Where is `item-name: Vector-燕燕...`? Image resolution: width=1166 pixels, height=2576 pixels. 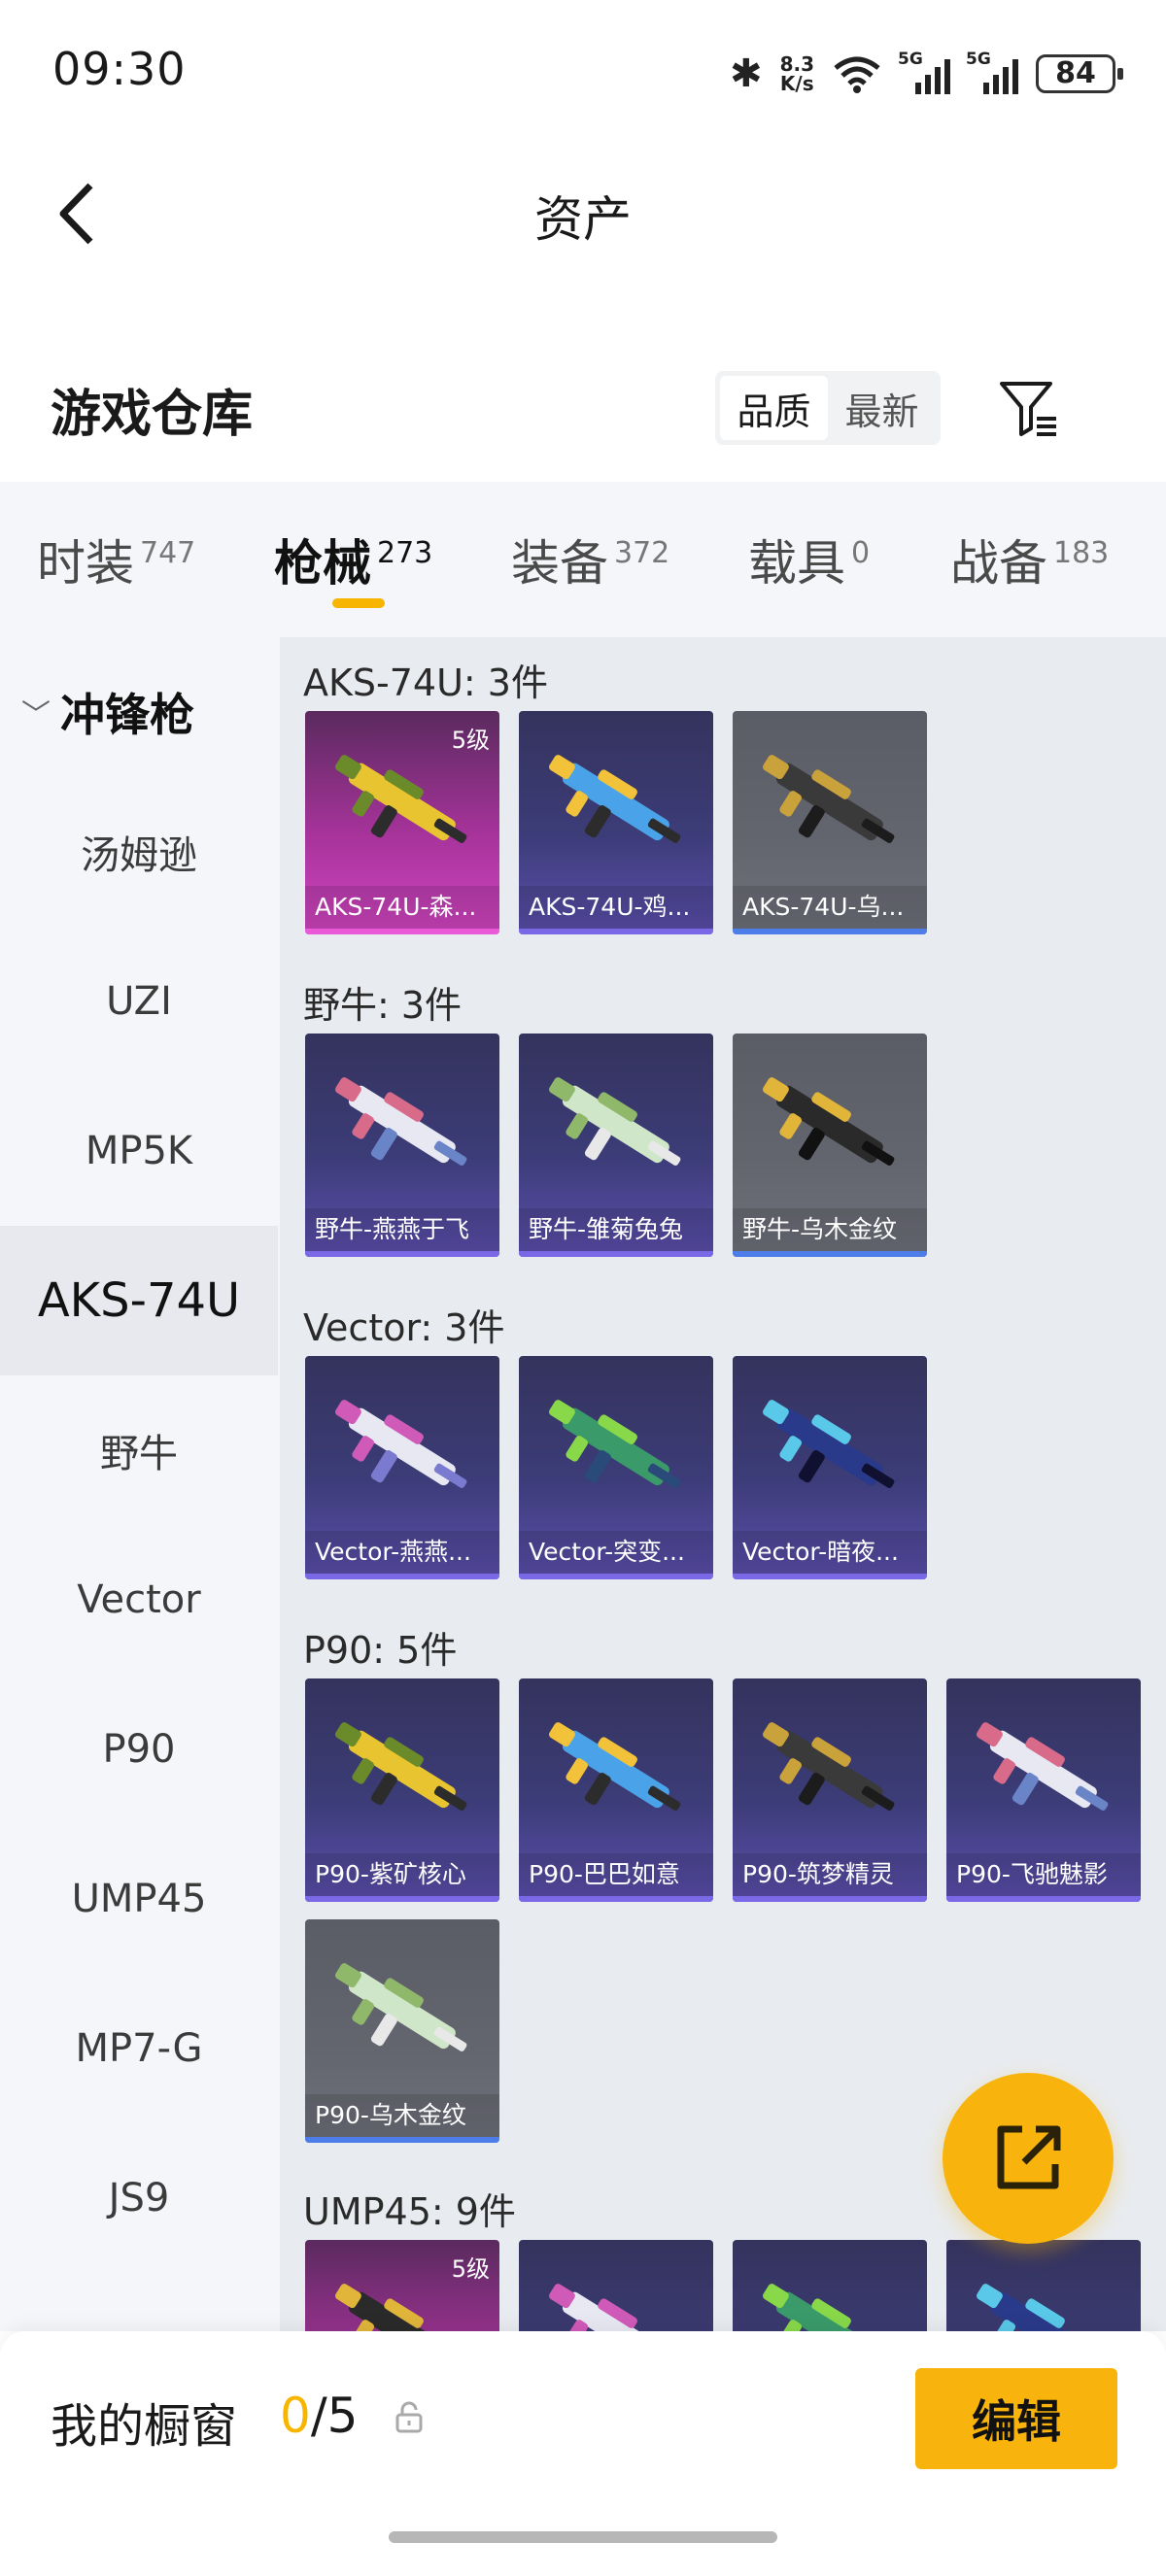
item-name: Vector-燕燕... is located at coordinates (402, 1552).